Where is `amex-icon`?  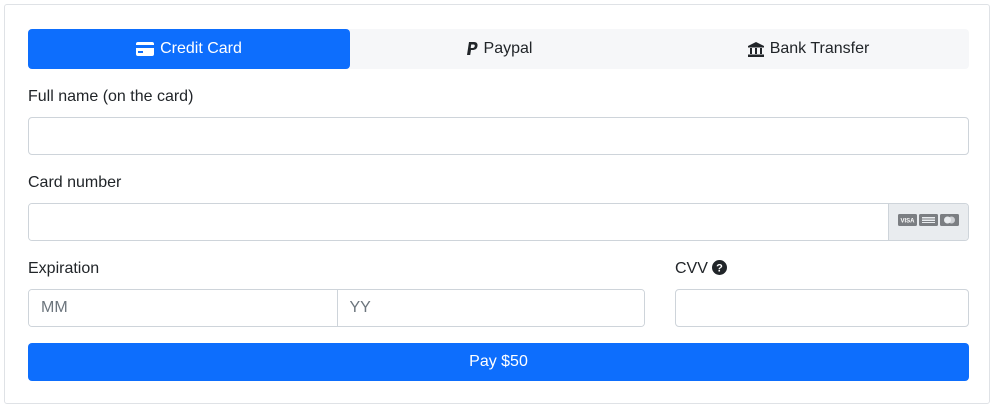
amex-icon is located at coordinates (928, 222).